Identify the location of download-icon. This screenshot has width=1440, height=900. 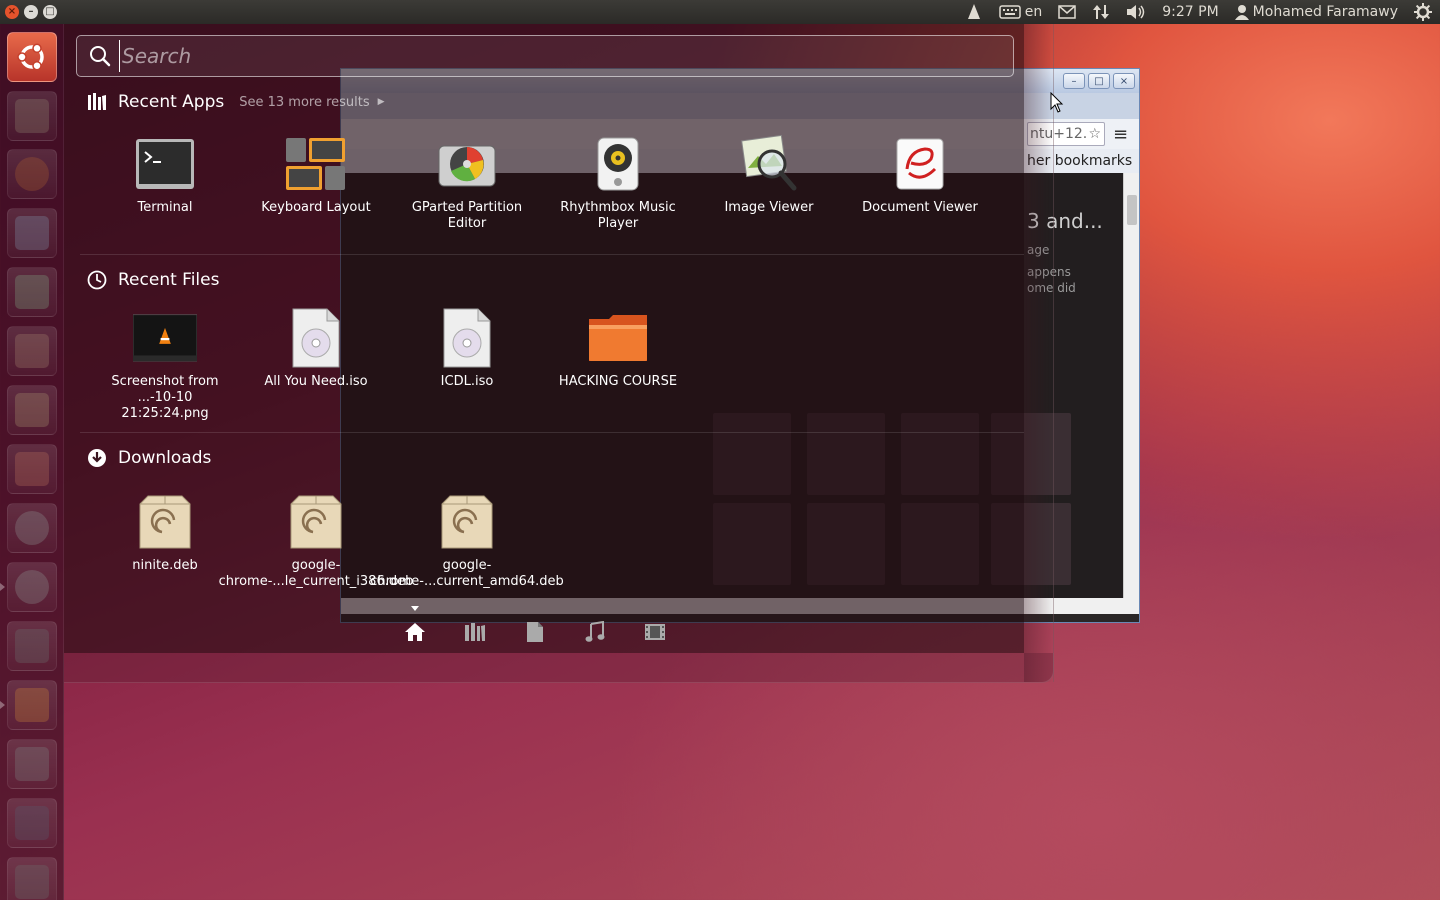
(97, 458).